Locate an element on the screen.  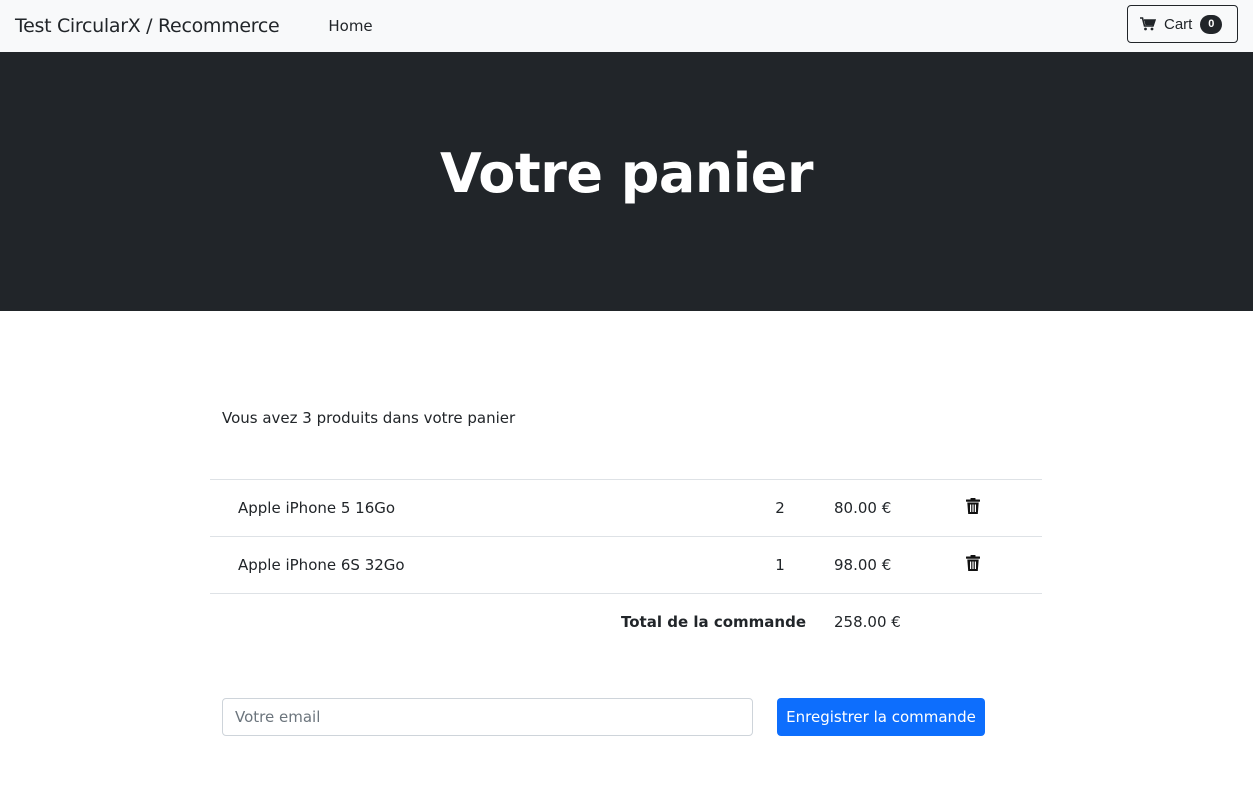
cart-label: Cart is located at coordinates (1178, 24).